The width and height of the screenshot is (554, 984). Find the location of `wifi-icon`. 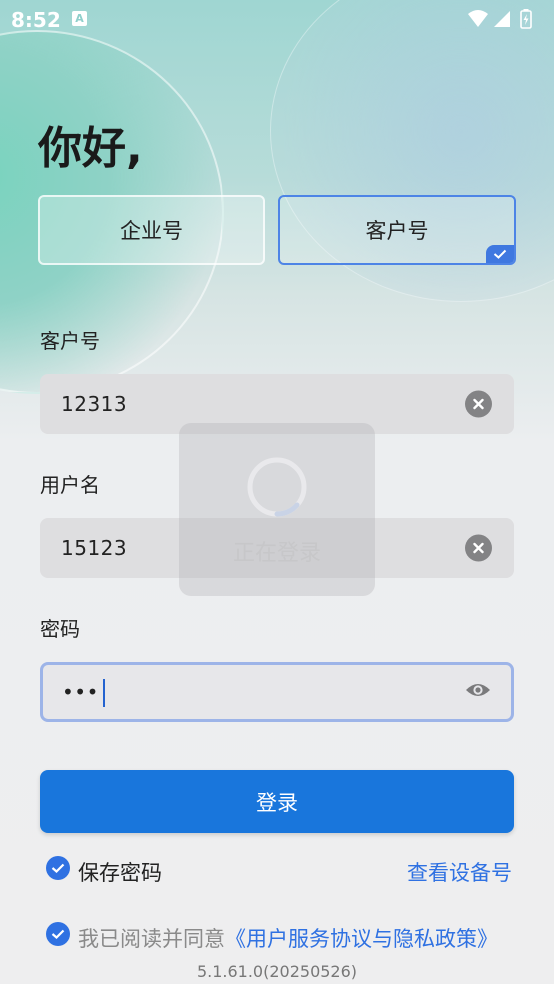

wifi-icon is located at coordinates (478, 18).